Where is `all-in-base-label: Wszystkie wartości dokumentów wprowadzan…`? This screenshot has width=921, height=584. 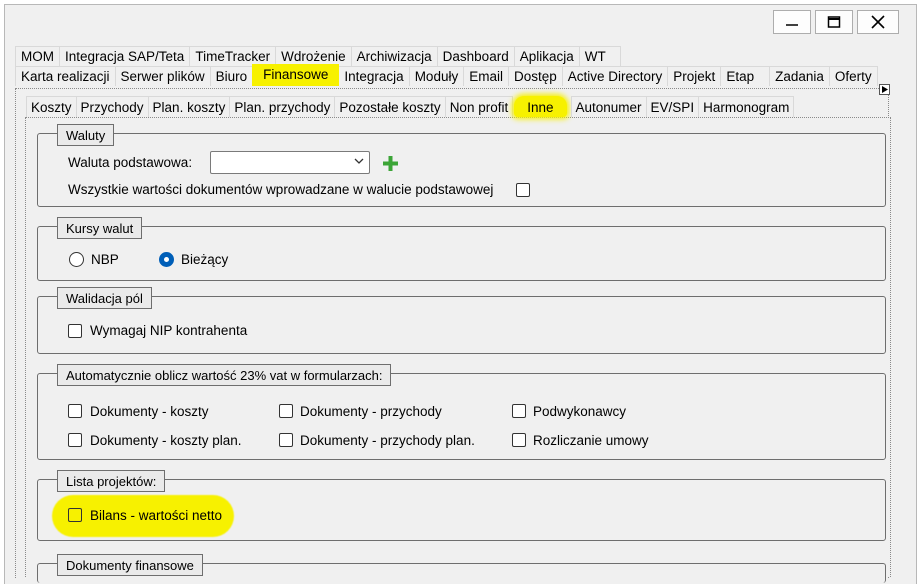
all-in-base-label: Wszystkie wartości dokumentów wprowadzan… is located at coordinates (281, 189).